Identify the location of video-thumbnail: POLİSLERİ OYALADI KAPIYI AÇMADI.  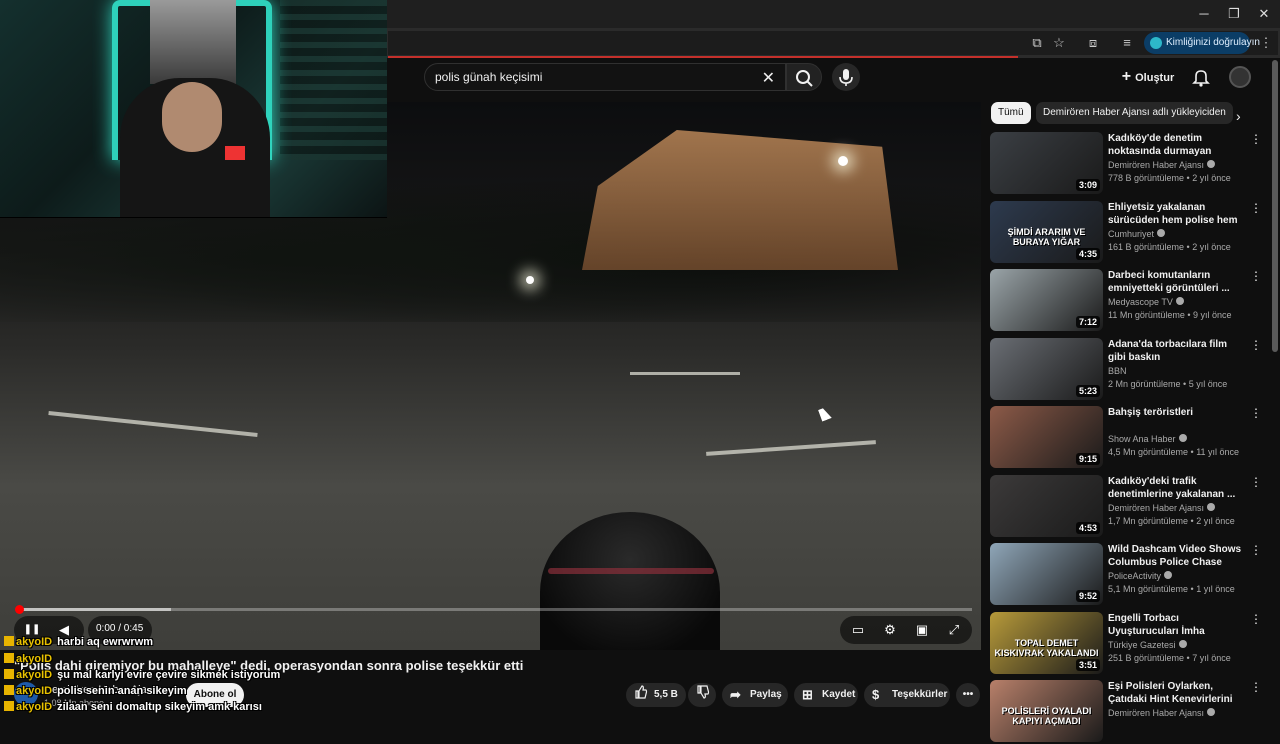
(1046, 711).